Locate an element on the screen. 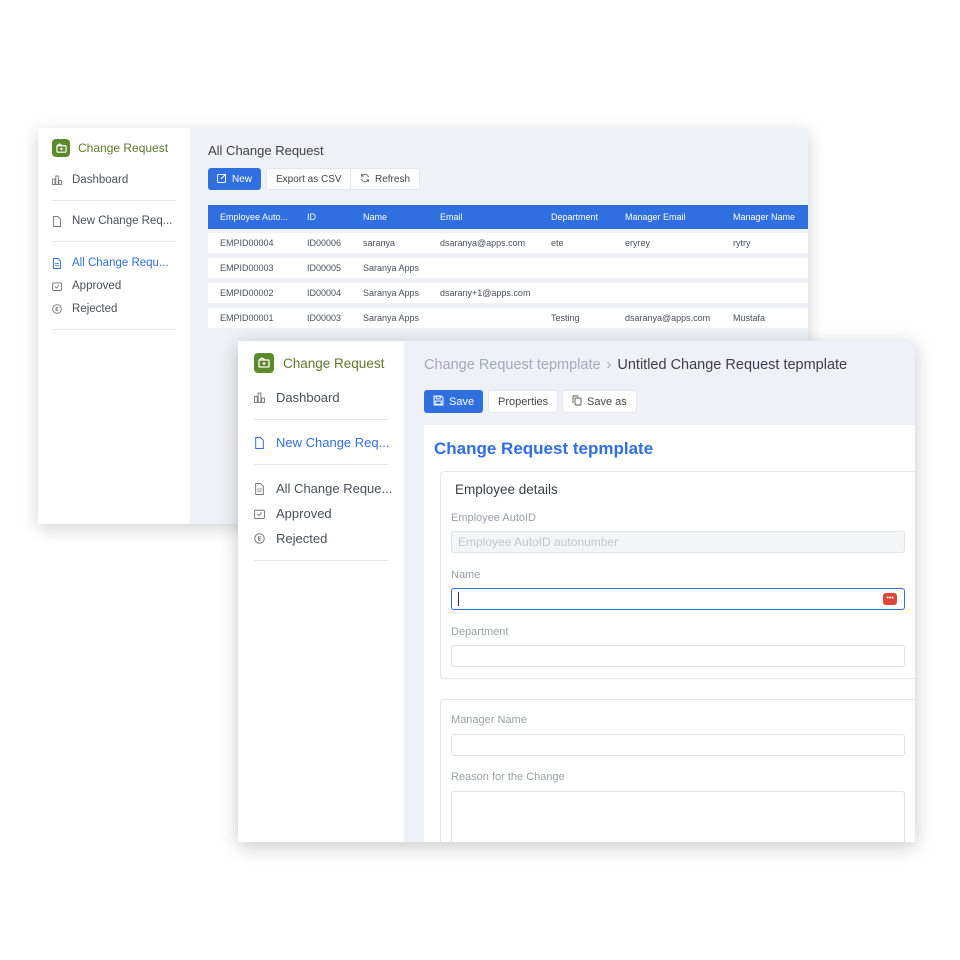 Image resolution: width=960 pixels, height=960 pixels. sidebar-item-label: Dashboard is located at coordinates (100, 180).